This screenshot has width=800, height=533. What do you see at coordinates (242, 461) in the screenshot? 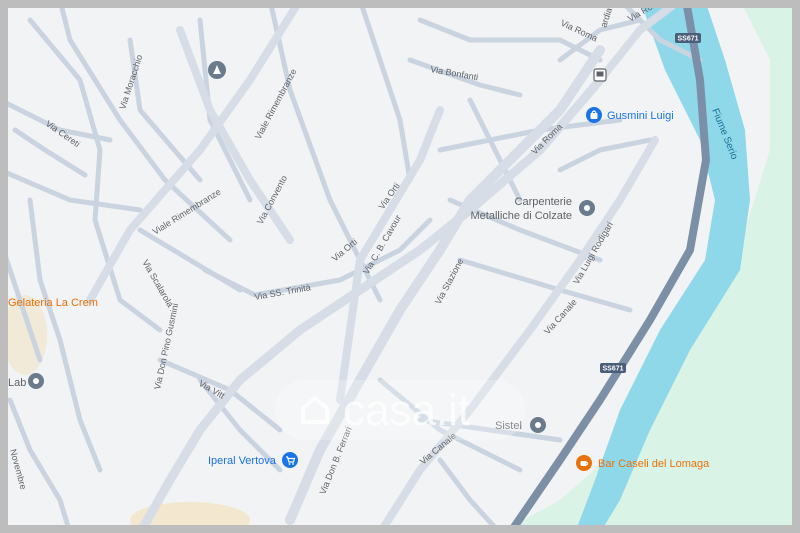
I see `poi-label: Iperal Vertova` at bounding box center [242, 461].